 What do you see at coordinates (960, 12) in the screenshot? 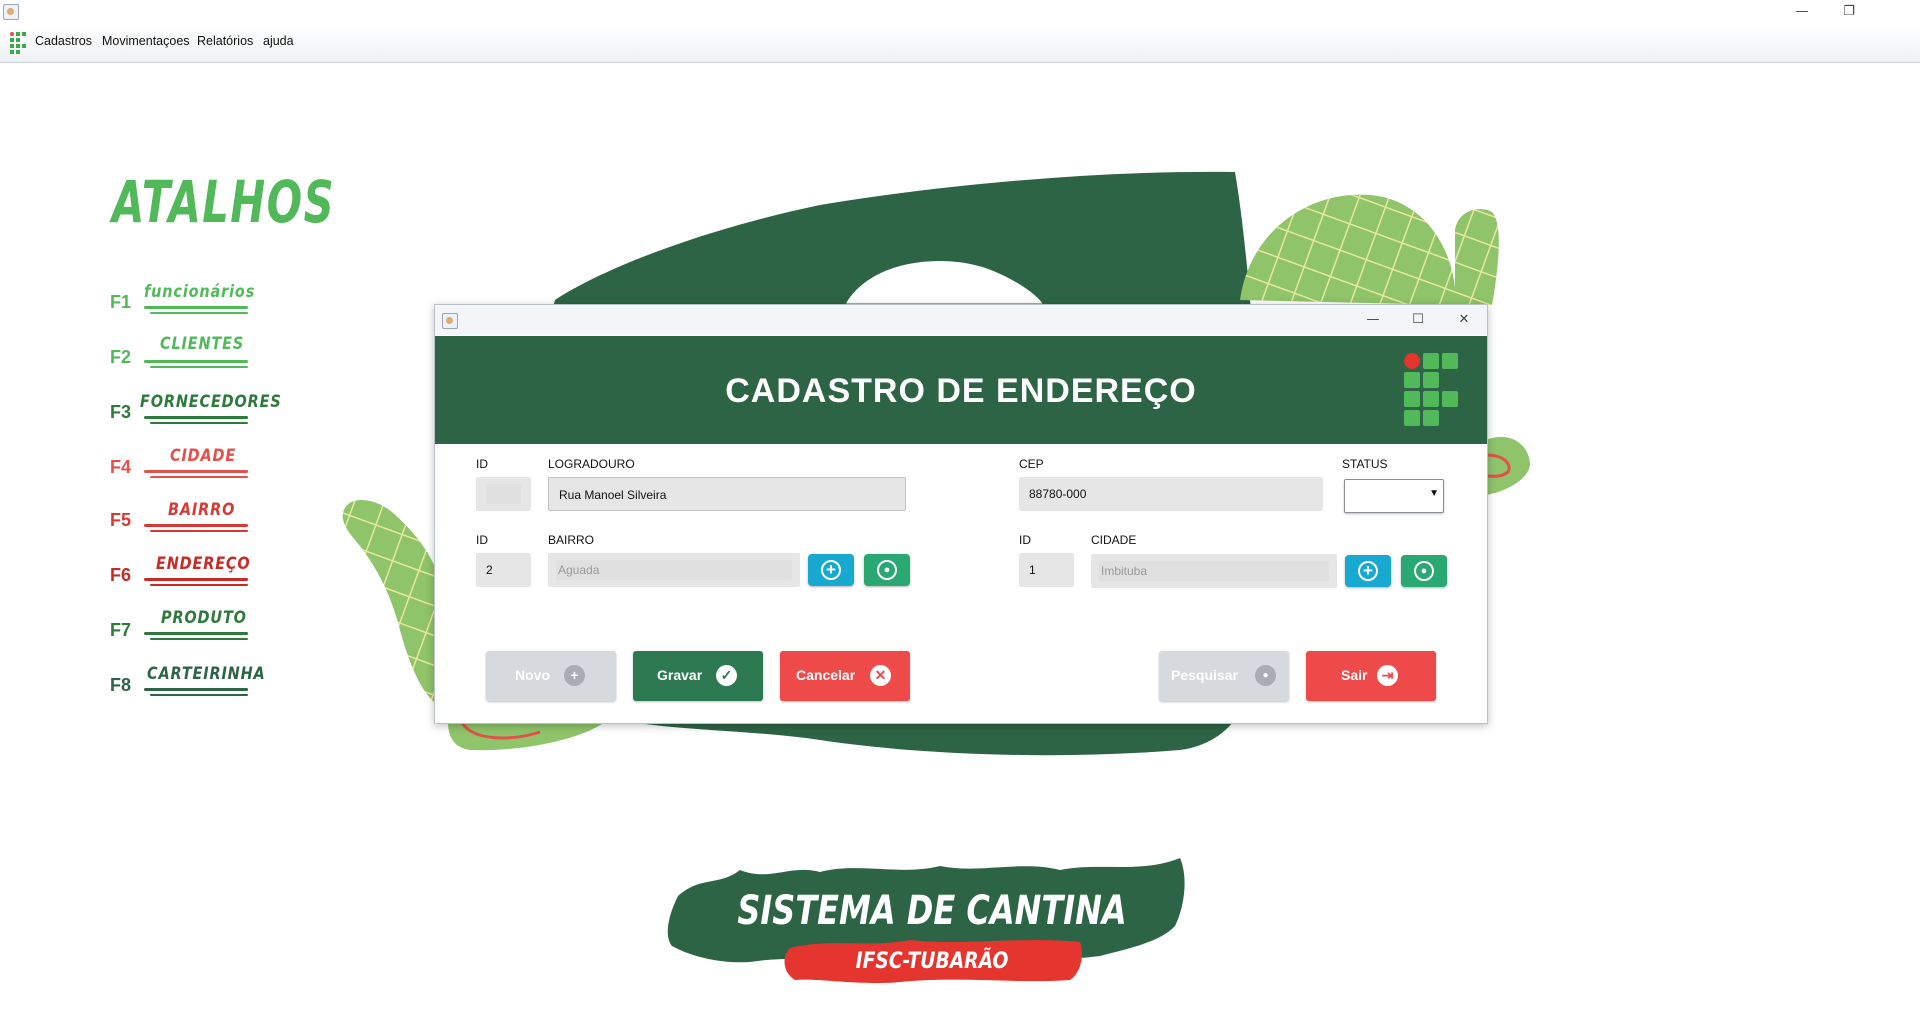
I see `window-titlebar: — ❐` at bounding box center [960, 12].